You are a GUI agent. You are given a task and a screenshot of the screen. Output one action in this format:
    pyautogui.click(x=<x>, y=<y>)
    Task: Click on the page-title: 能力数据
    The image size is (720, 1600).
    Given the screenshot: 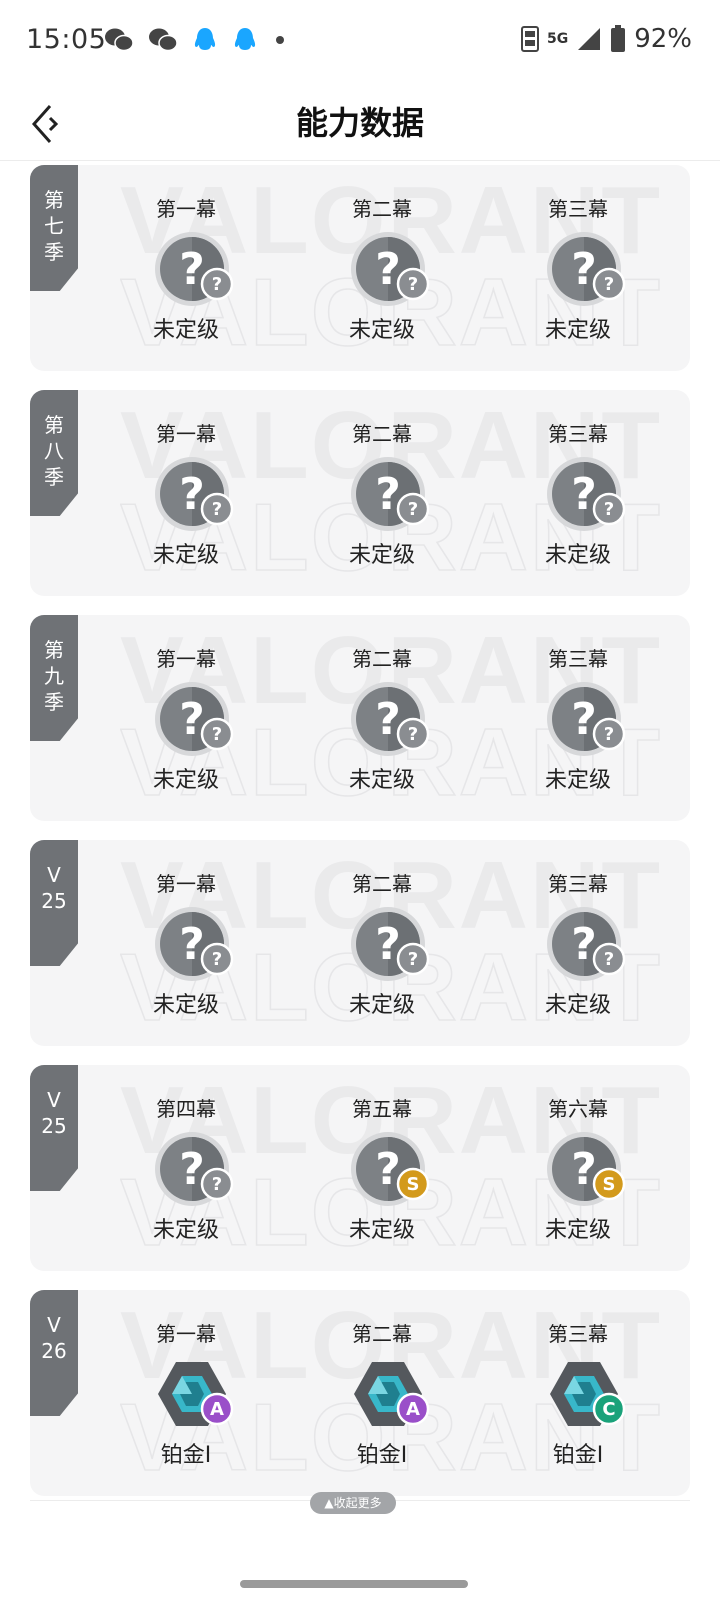 What is the action you would take?
    pyautogui.click(x=359, y=123)
    